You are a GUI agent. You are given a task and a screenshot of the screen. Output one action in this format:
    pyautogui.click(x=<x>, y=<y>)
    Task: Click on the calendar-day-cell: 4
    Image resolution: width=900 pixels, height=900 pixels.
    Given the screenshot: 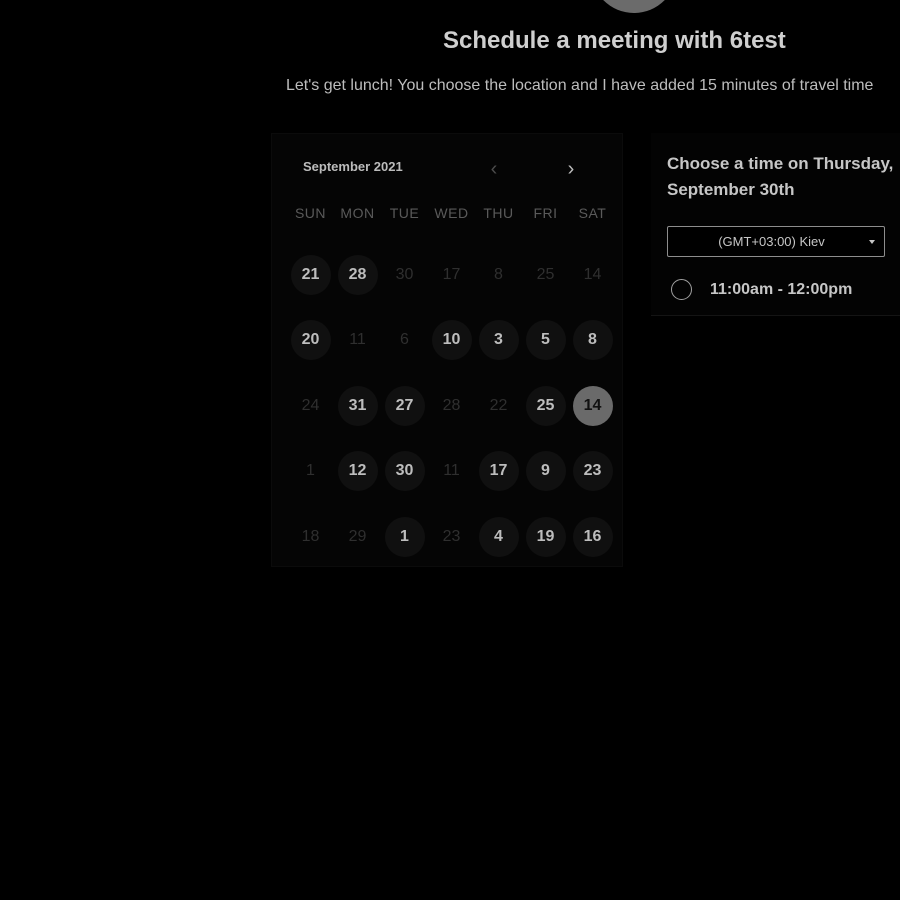 What is the action you would take?
    pyautogui.click(x=498, y=537)
    